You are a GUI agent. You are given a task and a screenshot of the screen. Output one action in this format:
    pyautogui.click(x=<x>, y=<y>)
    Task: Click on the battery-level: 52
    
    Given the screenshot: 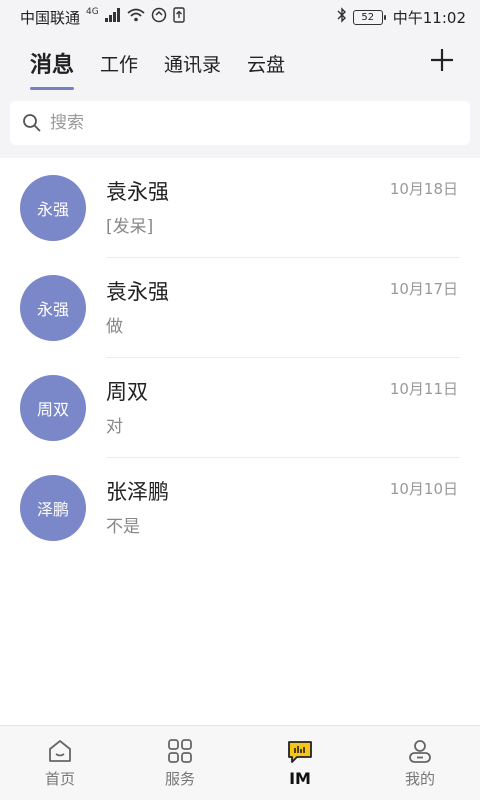 What is the action you would take?
    pyautogui.click(x=368, y=17)
    